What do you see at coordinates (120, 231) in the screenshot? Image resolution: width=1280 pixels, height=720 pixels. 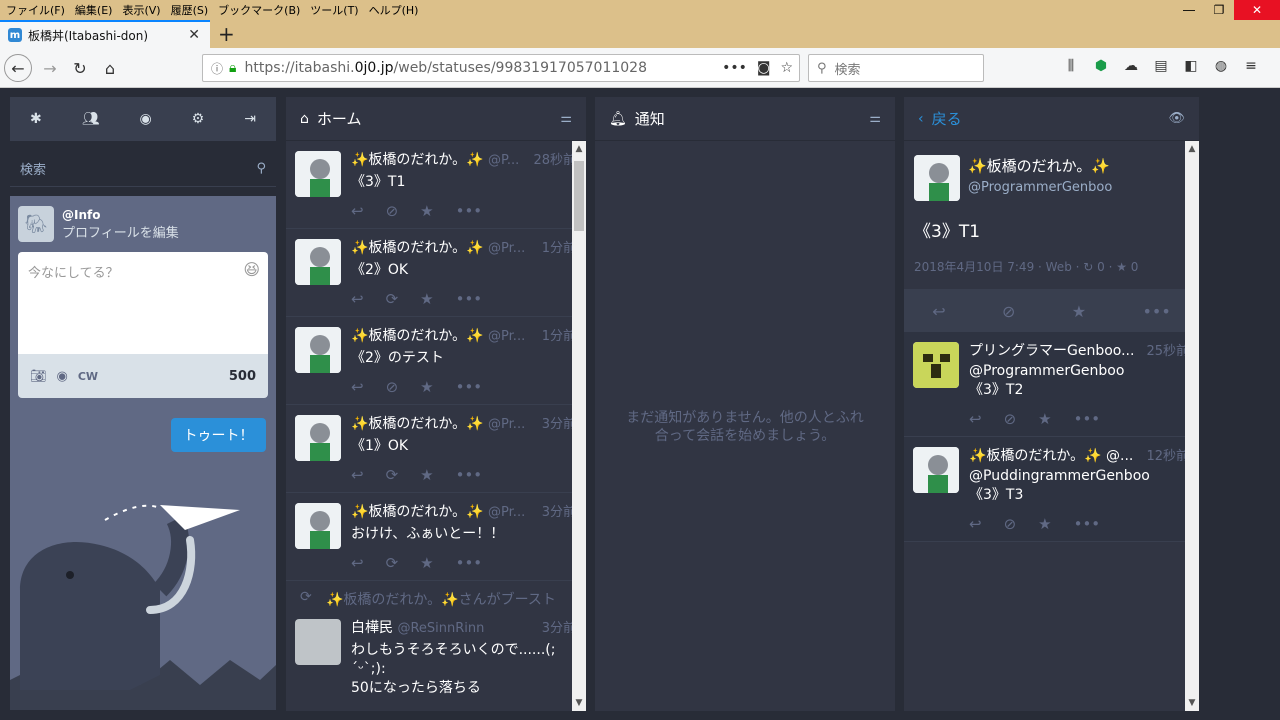 I see `edit-profile-link: プロフィールを編集` at bounding box center [120, 231].